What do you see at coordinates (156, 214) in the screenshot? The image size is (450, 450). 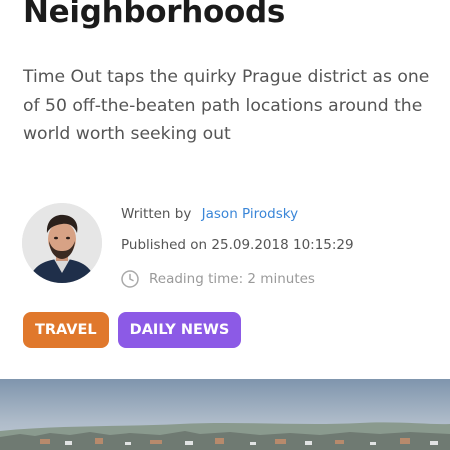 I see `written-by-label: Written by` at bounding box center [156, 214].